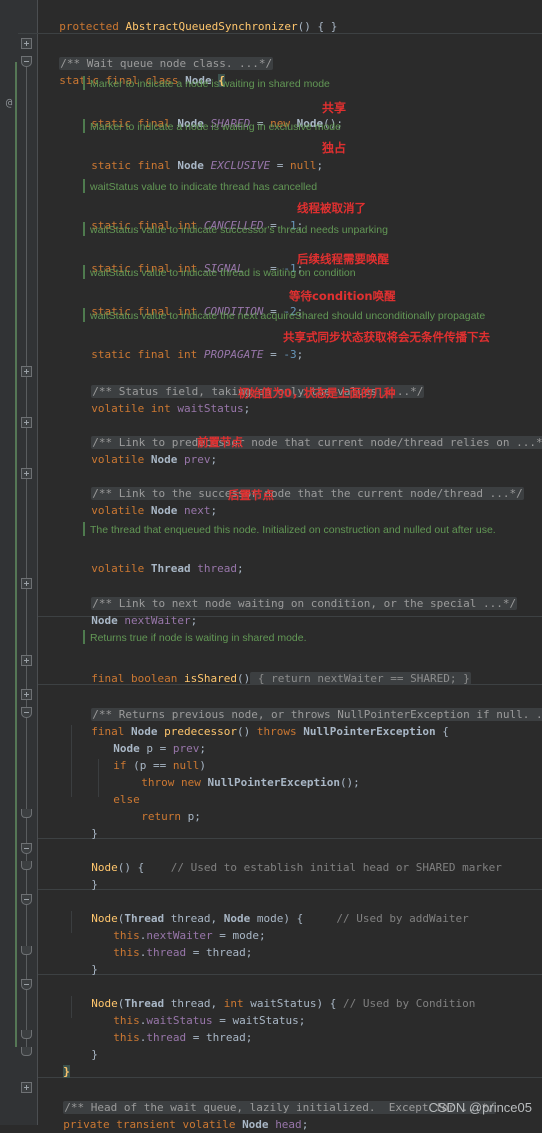 The image size is (542, 1133). Describe the element at coordinates (290, 114) in the screenshot. I see `code-line: static final Node SHARED = new Node();` at that location.